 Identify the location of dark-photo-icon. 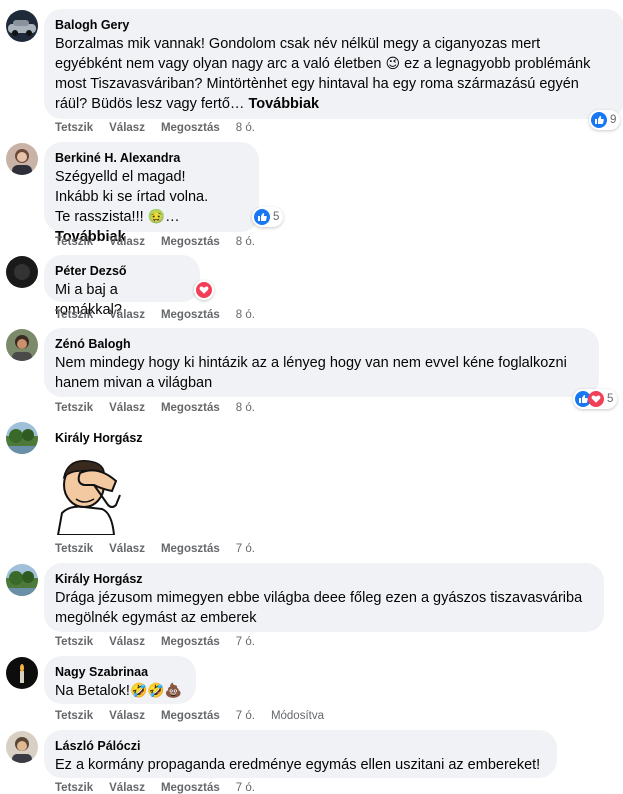
(22, 272).